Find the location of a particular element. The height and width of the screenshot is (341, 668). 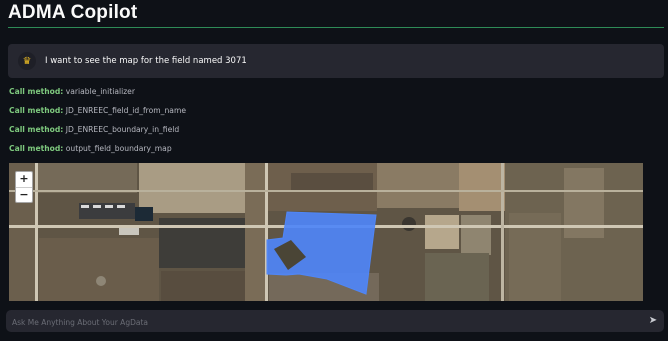

zoom-control: + − is located at coordinates (24, 187).